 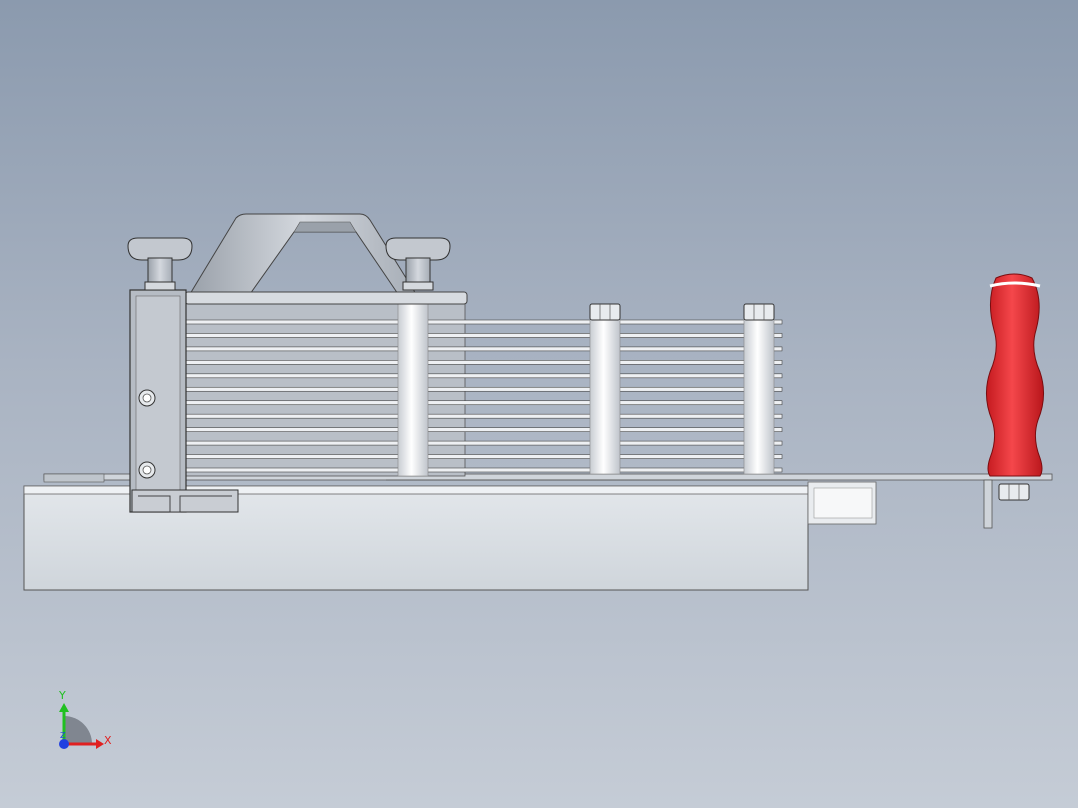 What do you see at coordinates (303, 254) in the screenshot?
I see `pusher-arch-handle` at bounding box center [303, 254].